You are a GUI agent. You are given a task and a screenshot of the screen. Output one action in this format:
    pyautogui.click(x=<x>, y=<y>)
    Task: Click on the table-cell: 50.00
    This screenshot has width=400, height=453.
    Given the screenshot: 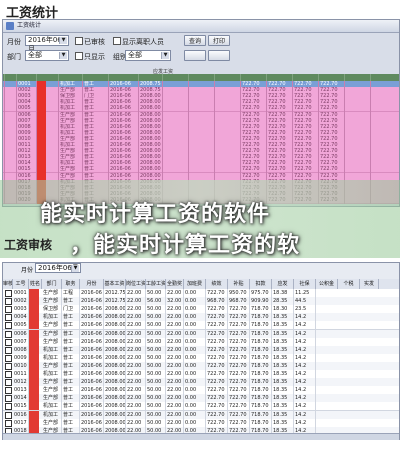 What is the action you would take?
    pyautogui.click(x=156, y=406)
    